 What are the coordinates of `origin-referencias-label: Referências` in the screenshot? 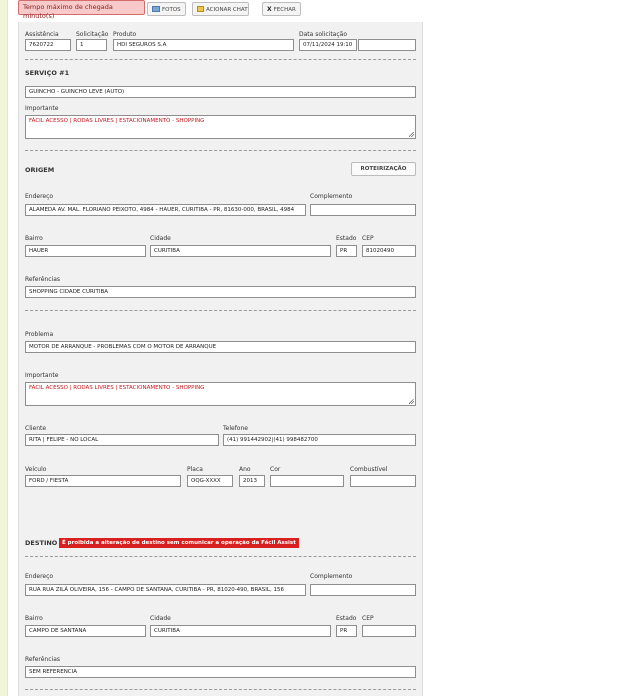 It's located at (42, 279).